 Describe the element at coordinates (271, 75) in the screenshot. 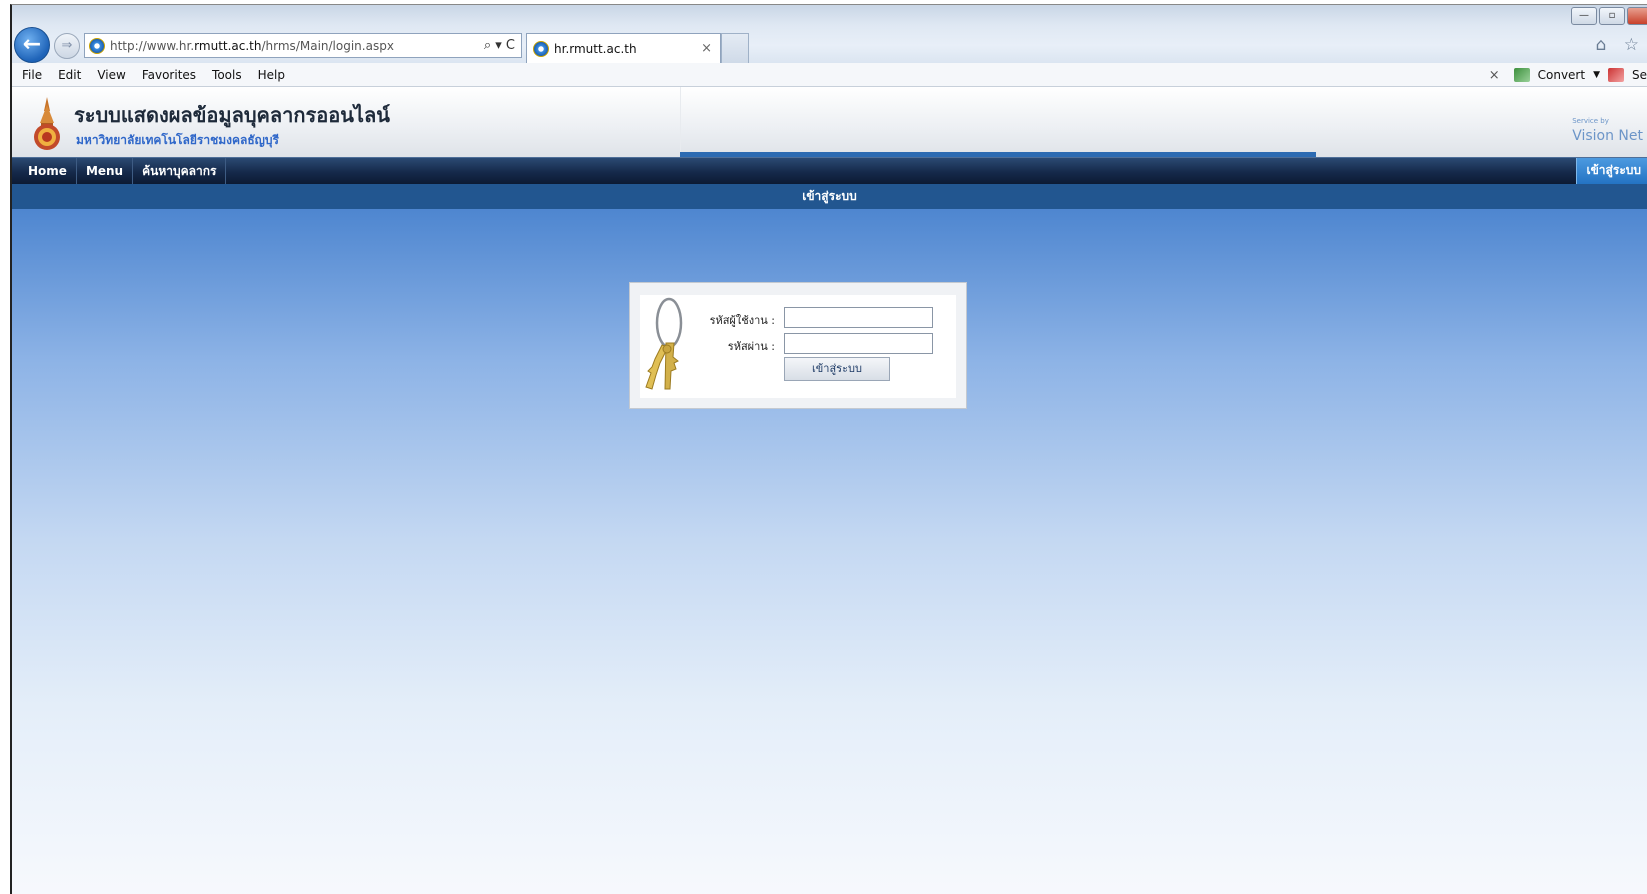

I see `menu-help: Help` at that location.